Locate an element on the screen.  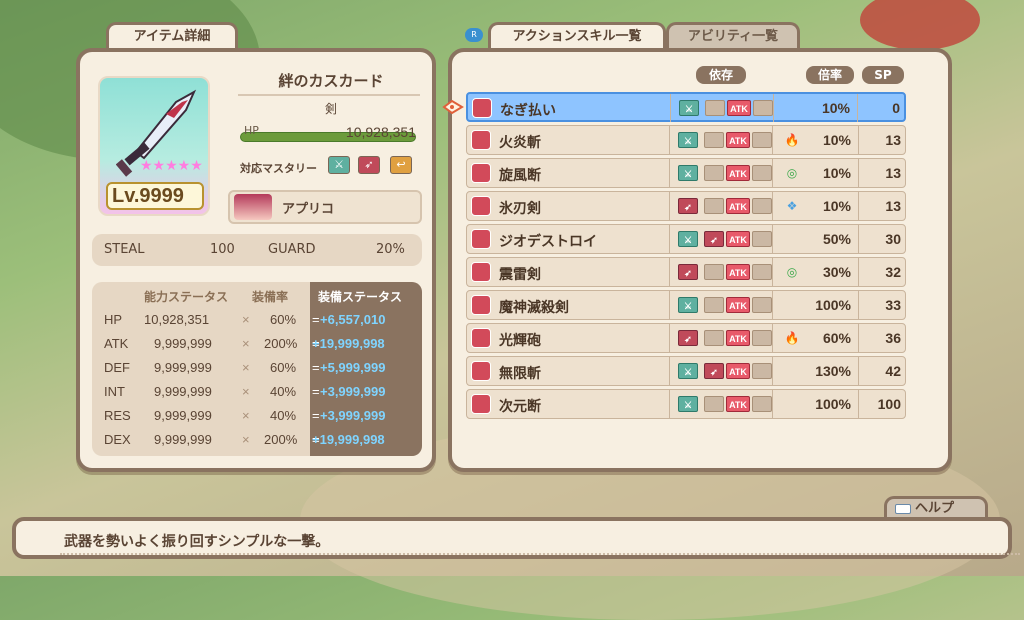
table-row: HP 10,928,351 × 60% = +6,557,010 is located at coordinates (257, 320).